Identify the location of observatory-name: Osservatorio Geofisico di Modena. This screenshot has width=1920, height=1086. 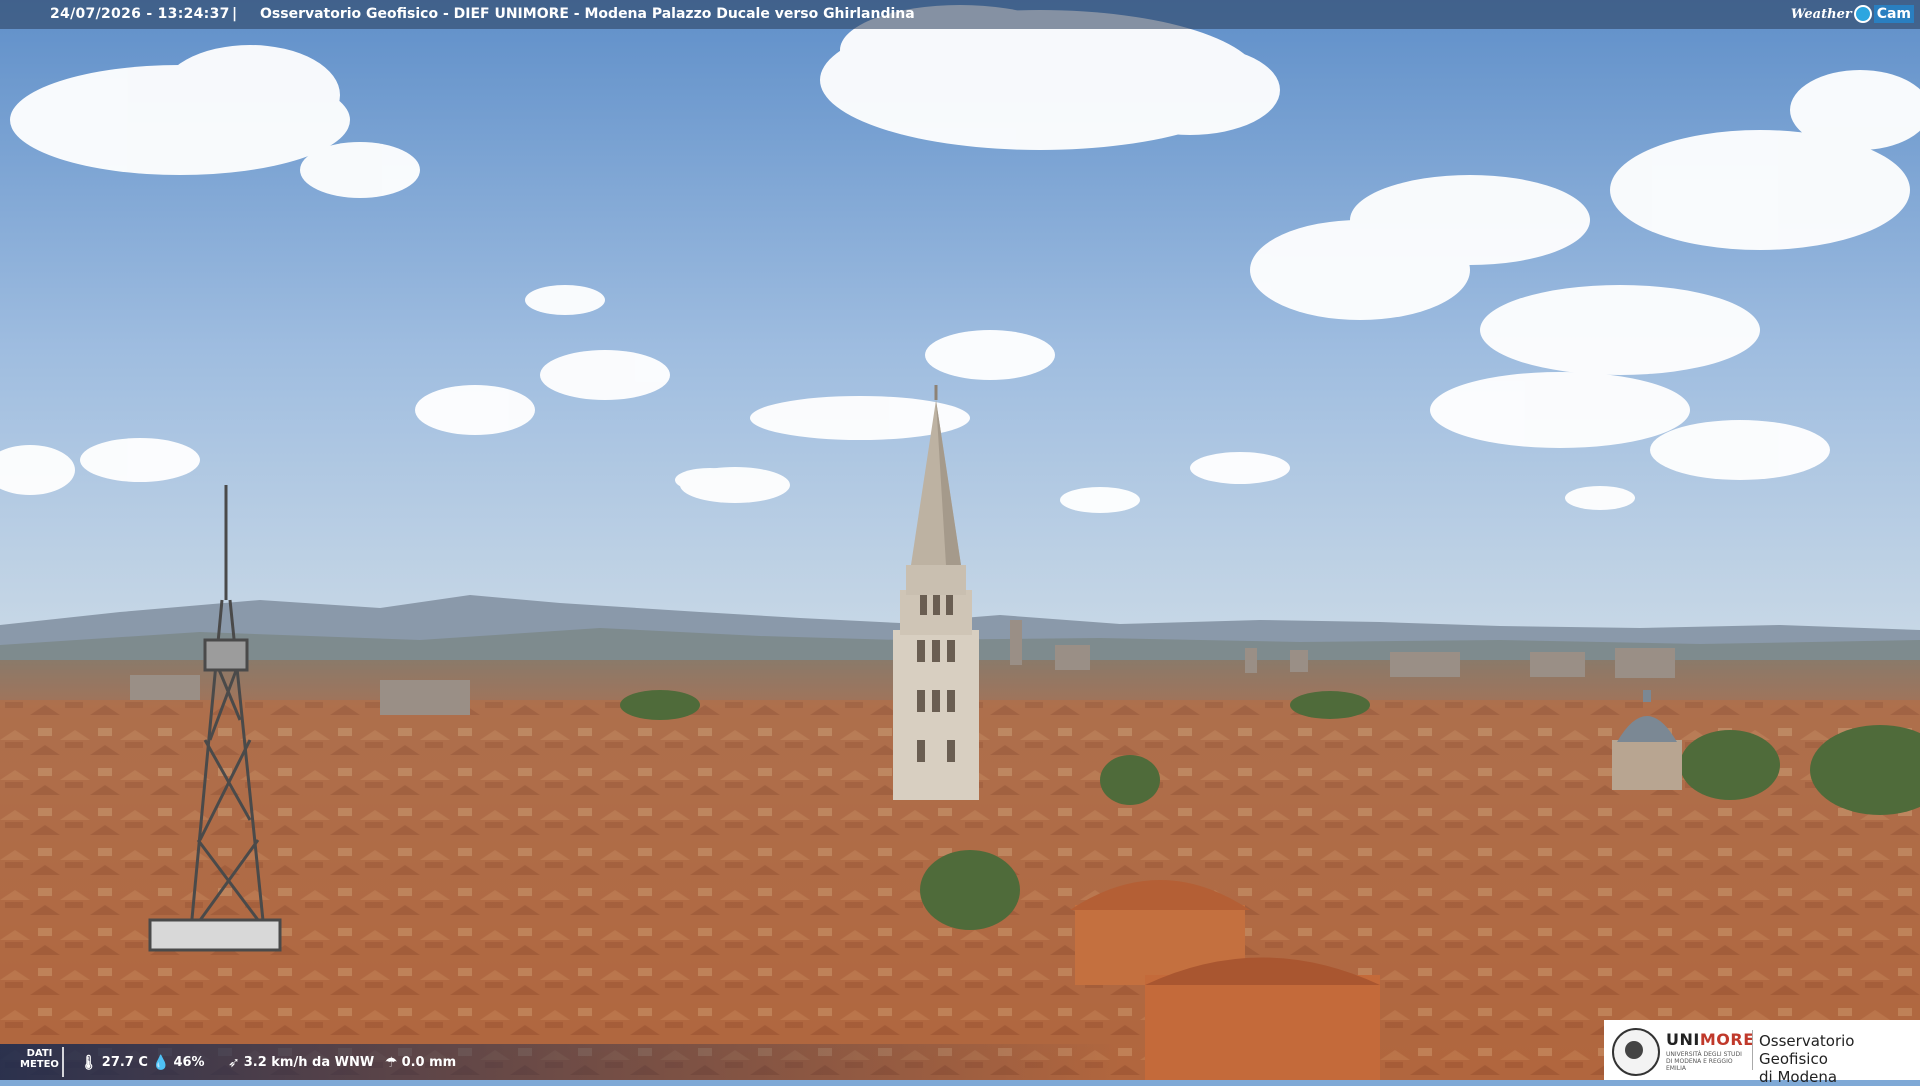
(1807, 1059).